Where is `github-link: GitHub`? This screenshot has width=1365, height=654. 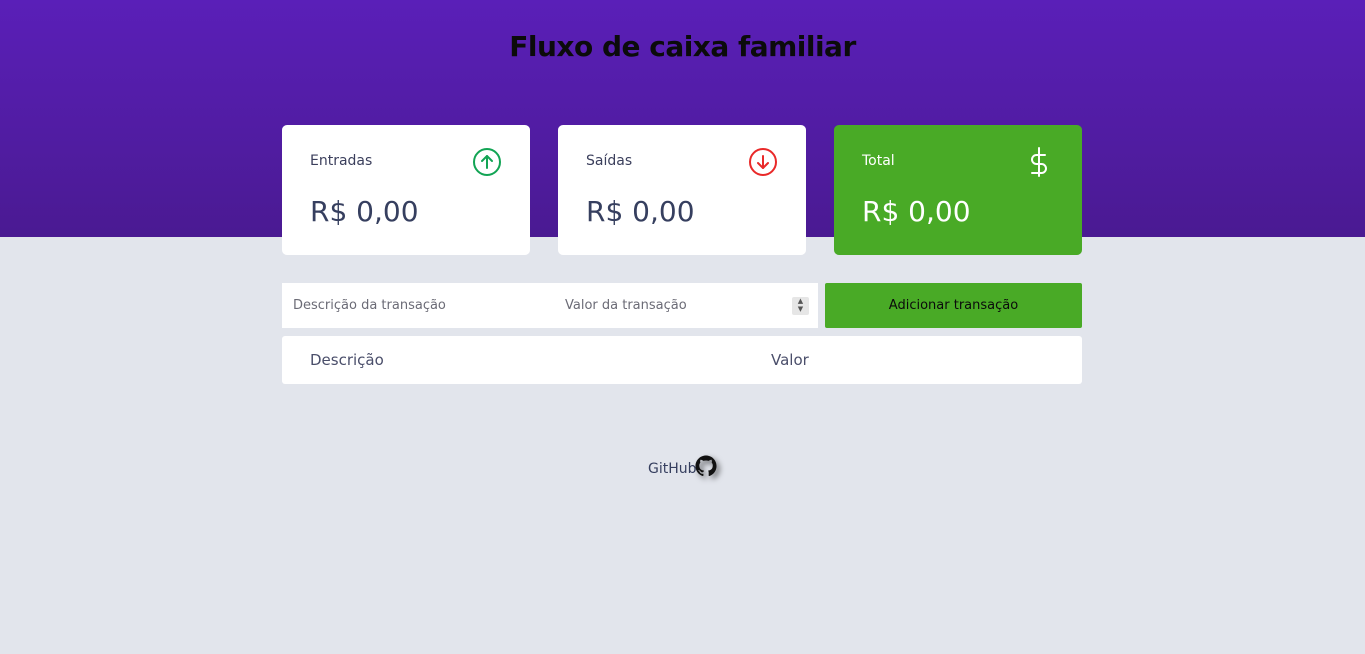
github-link: GitHub is located at coordinates (672, 469).